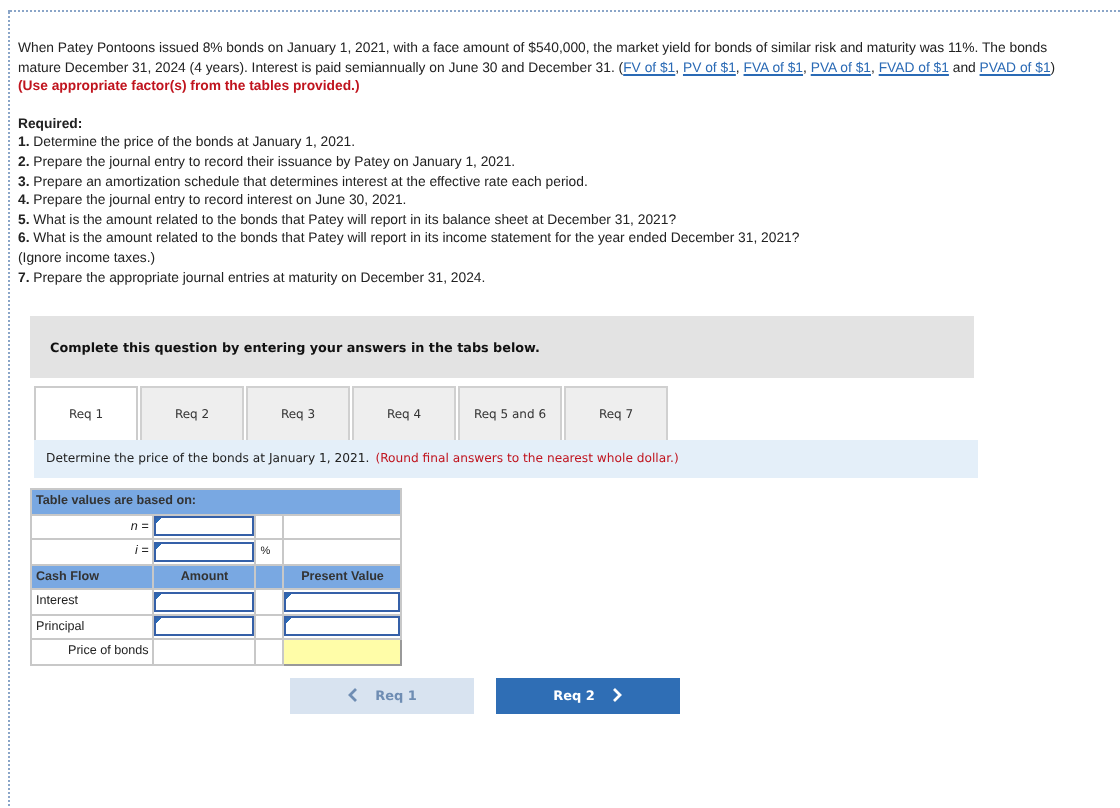 The width and height of the screenshot is (1120, 808). What do you see at coordinates (617, 695) in the screenshot?
I see `chevron-right-icon` at bounding box center [617, 695].